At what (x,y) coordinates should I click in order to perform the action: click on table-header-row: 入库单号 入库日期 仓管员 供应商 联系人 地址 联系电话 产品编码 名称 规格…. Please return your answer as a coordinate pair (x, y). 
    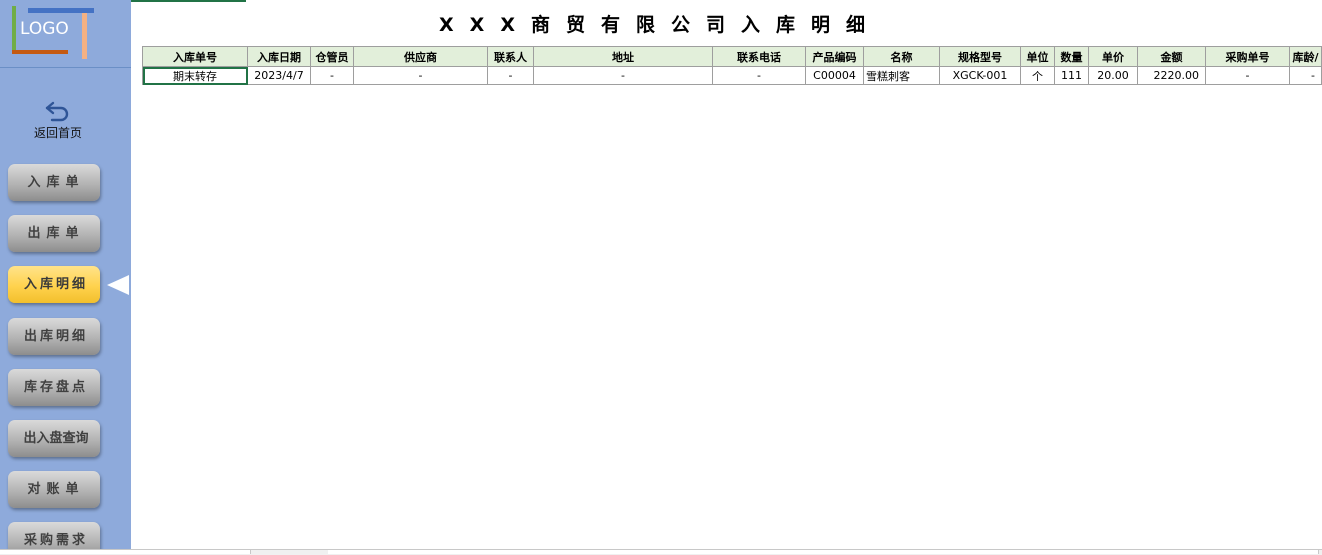
    Looking at the image, I should click on (732, 56).